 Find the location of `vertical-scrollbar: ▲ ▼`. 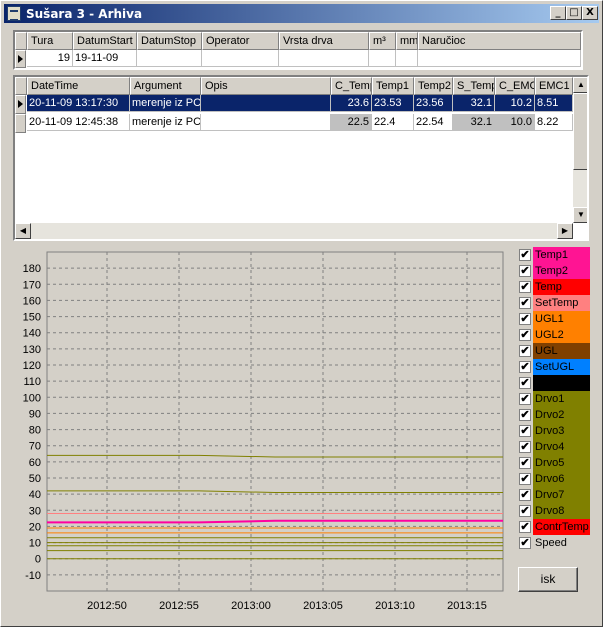

vertical-scrollbar: ▲ ▼ is located at coordinates (580, 150).